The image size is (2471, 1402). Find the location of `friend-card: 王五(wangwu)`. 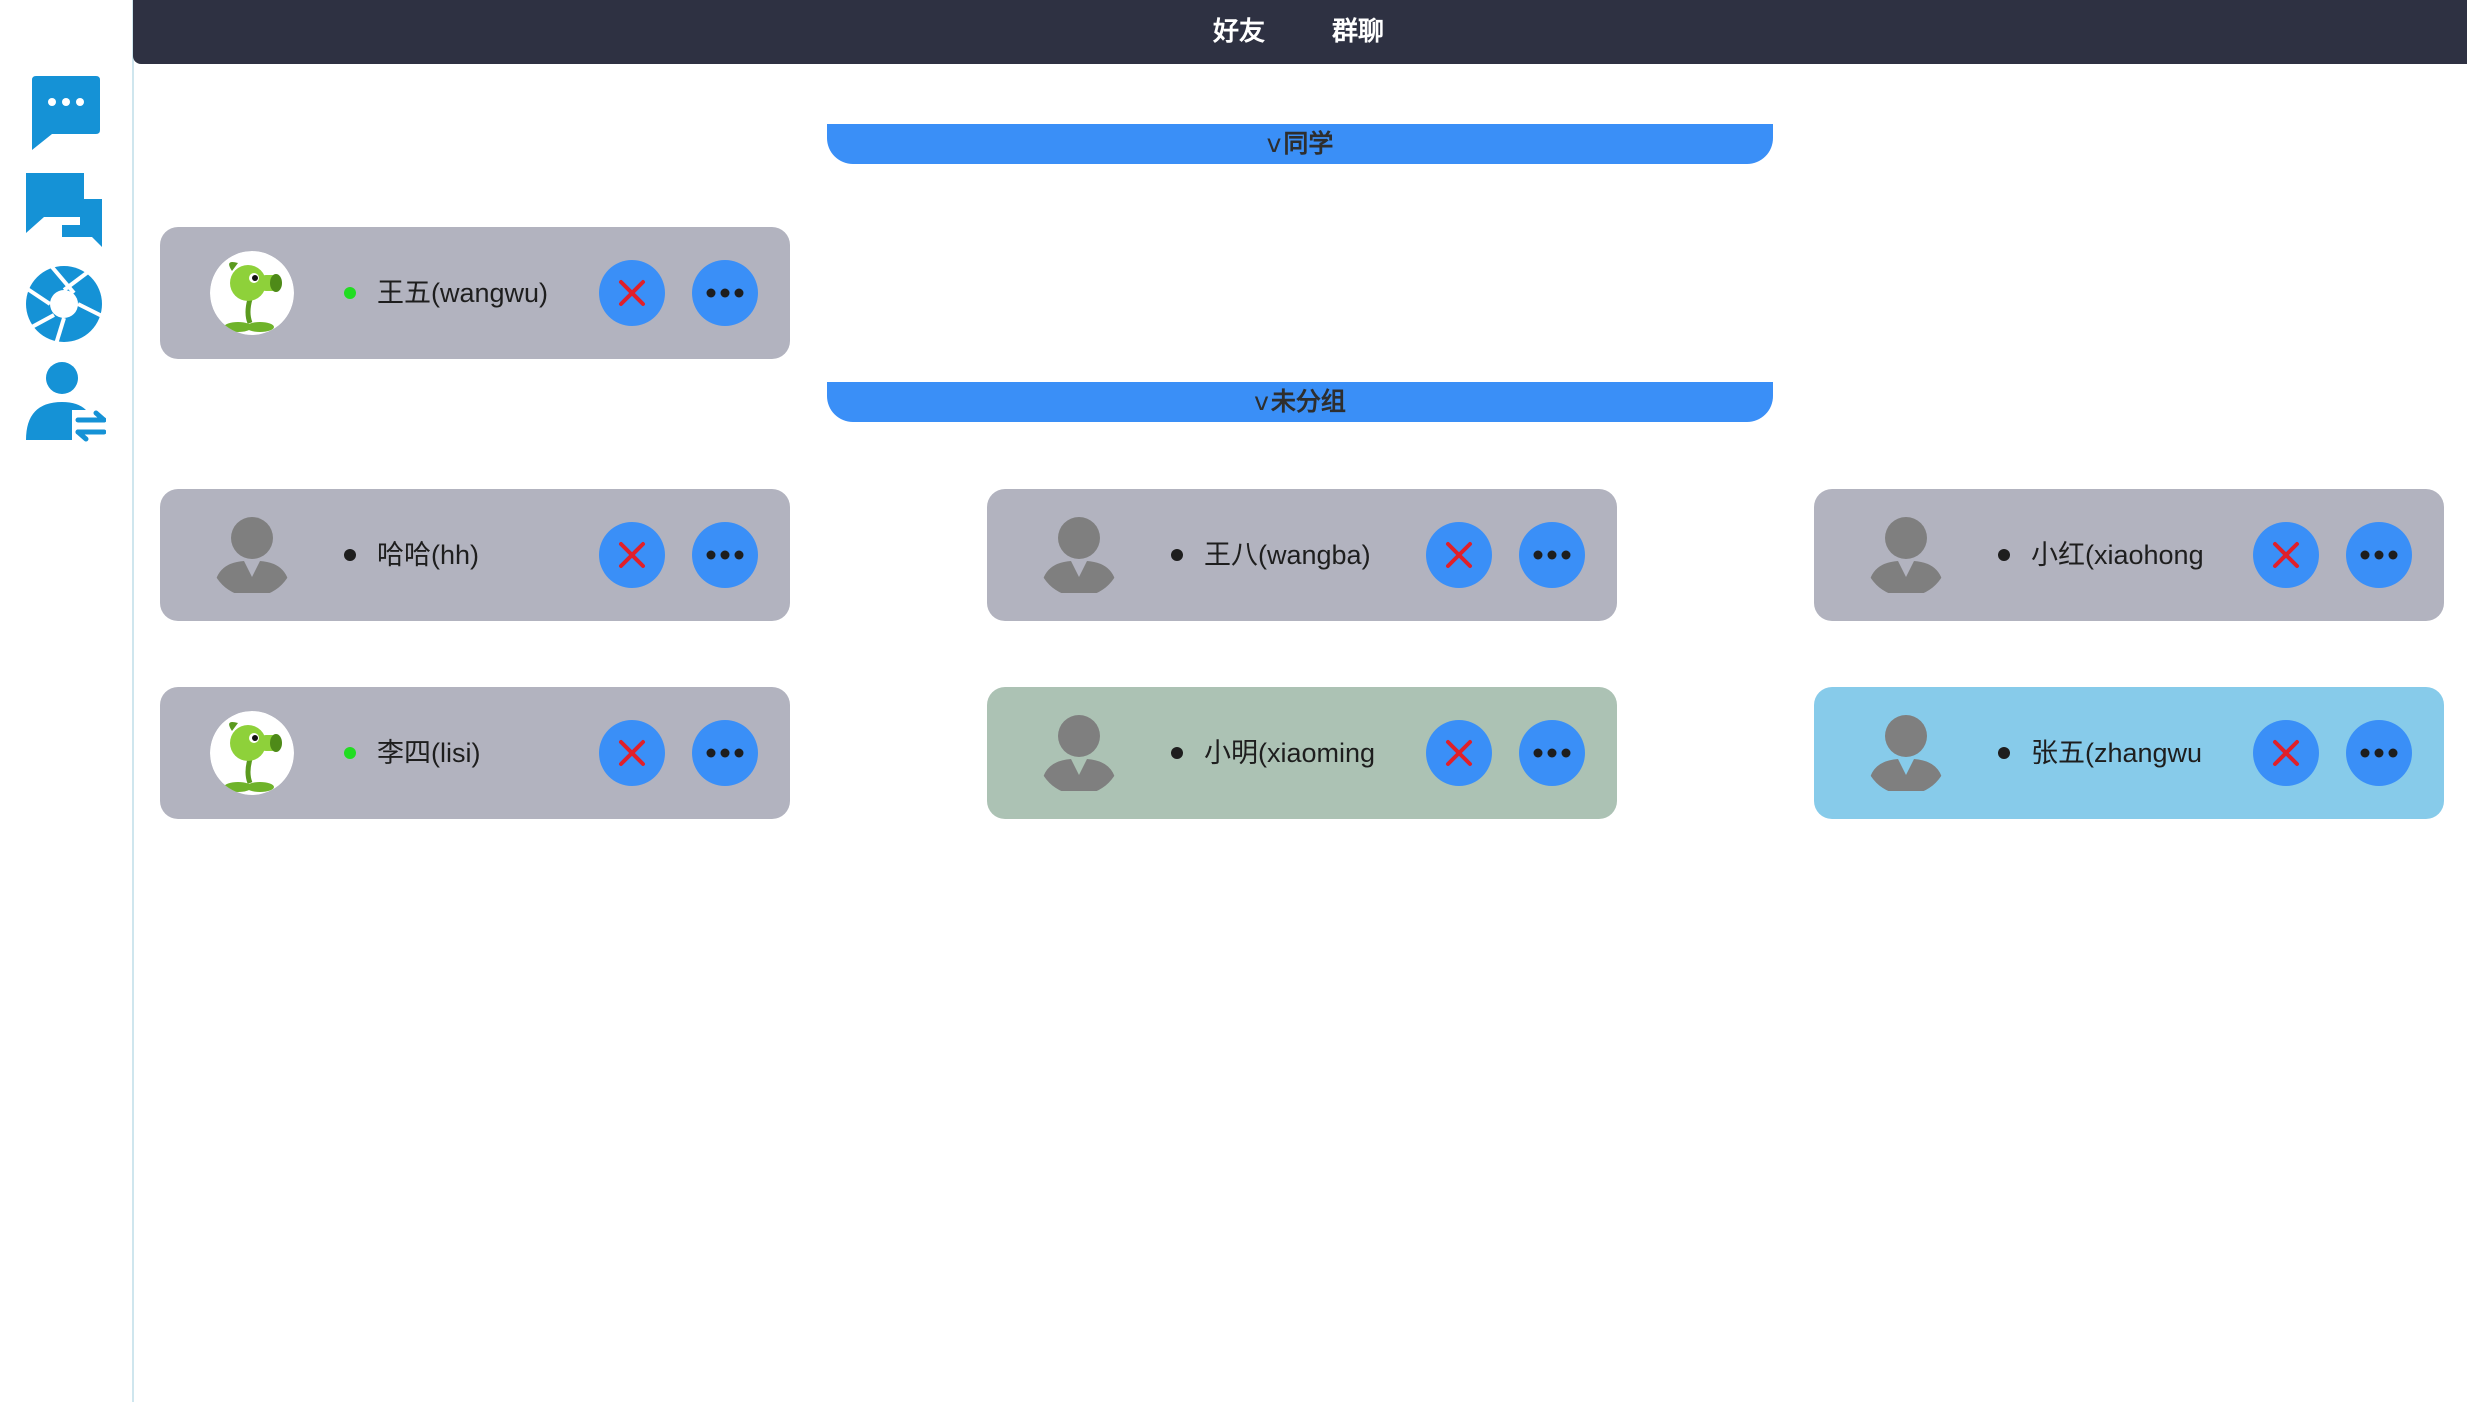

friend-card: 王五(wangwu) is located at coordinates (475, 293).